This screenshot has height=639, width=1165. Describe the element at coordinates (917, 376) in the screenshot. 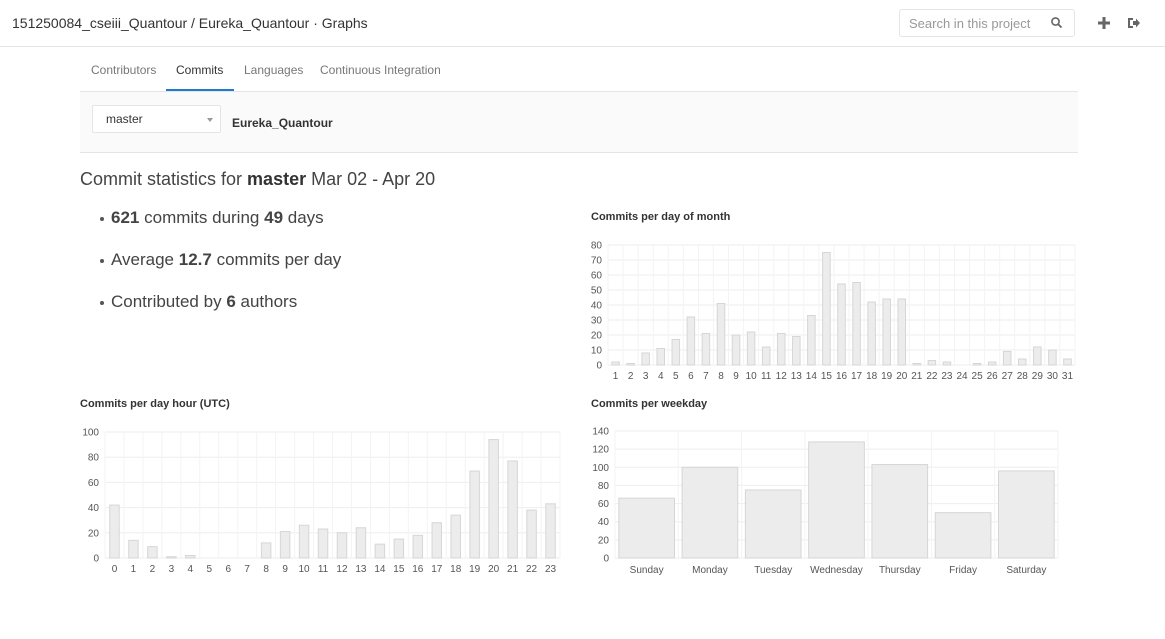

I see `x-tick-label: 21` at that location.